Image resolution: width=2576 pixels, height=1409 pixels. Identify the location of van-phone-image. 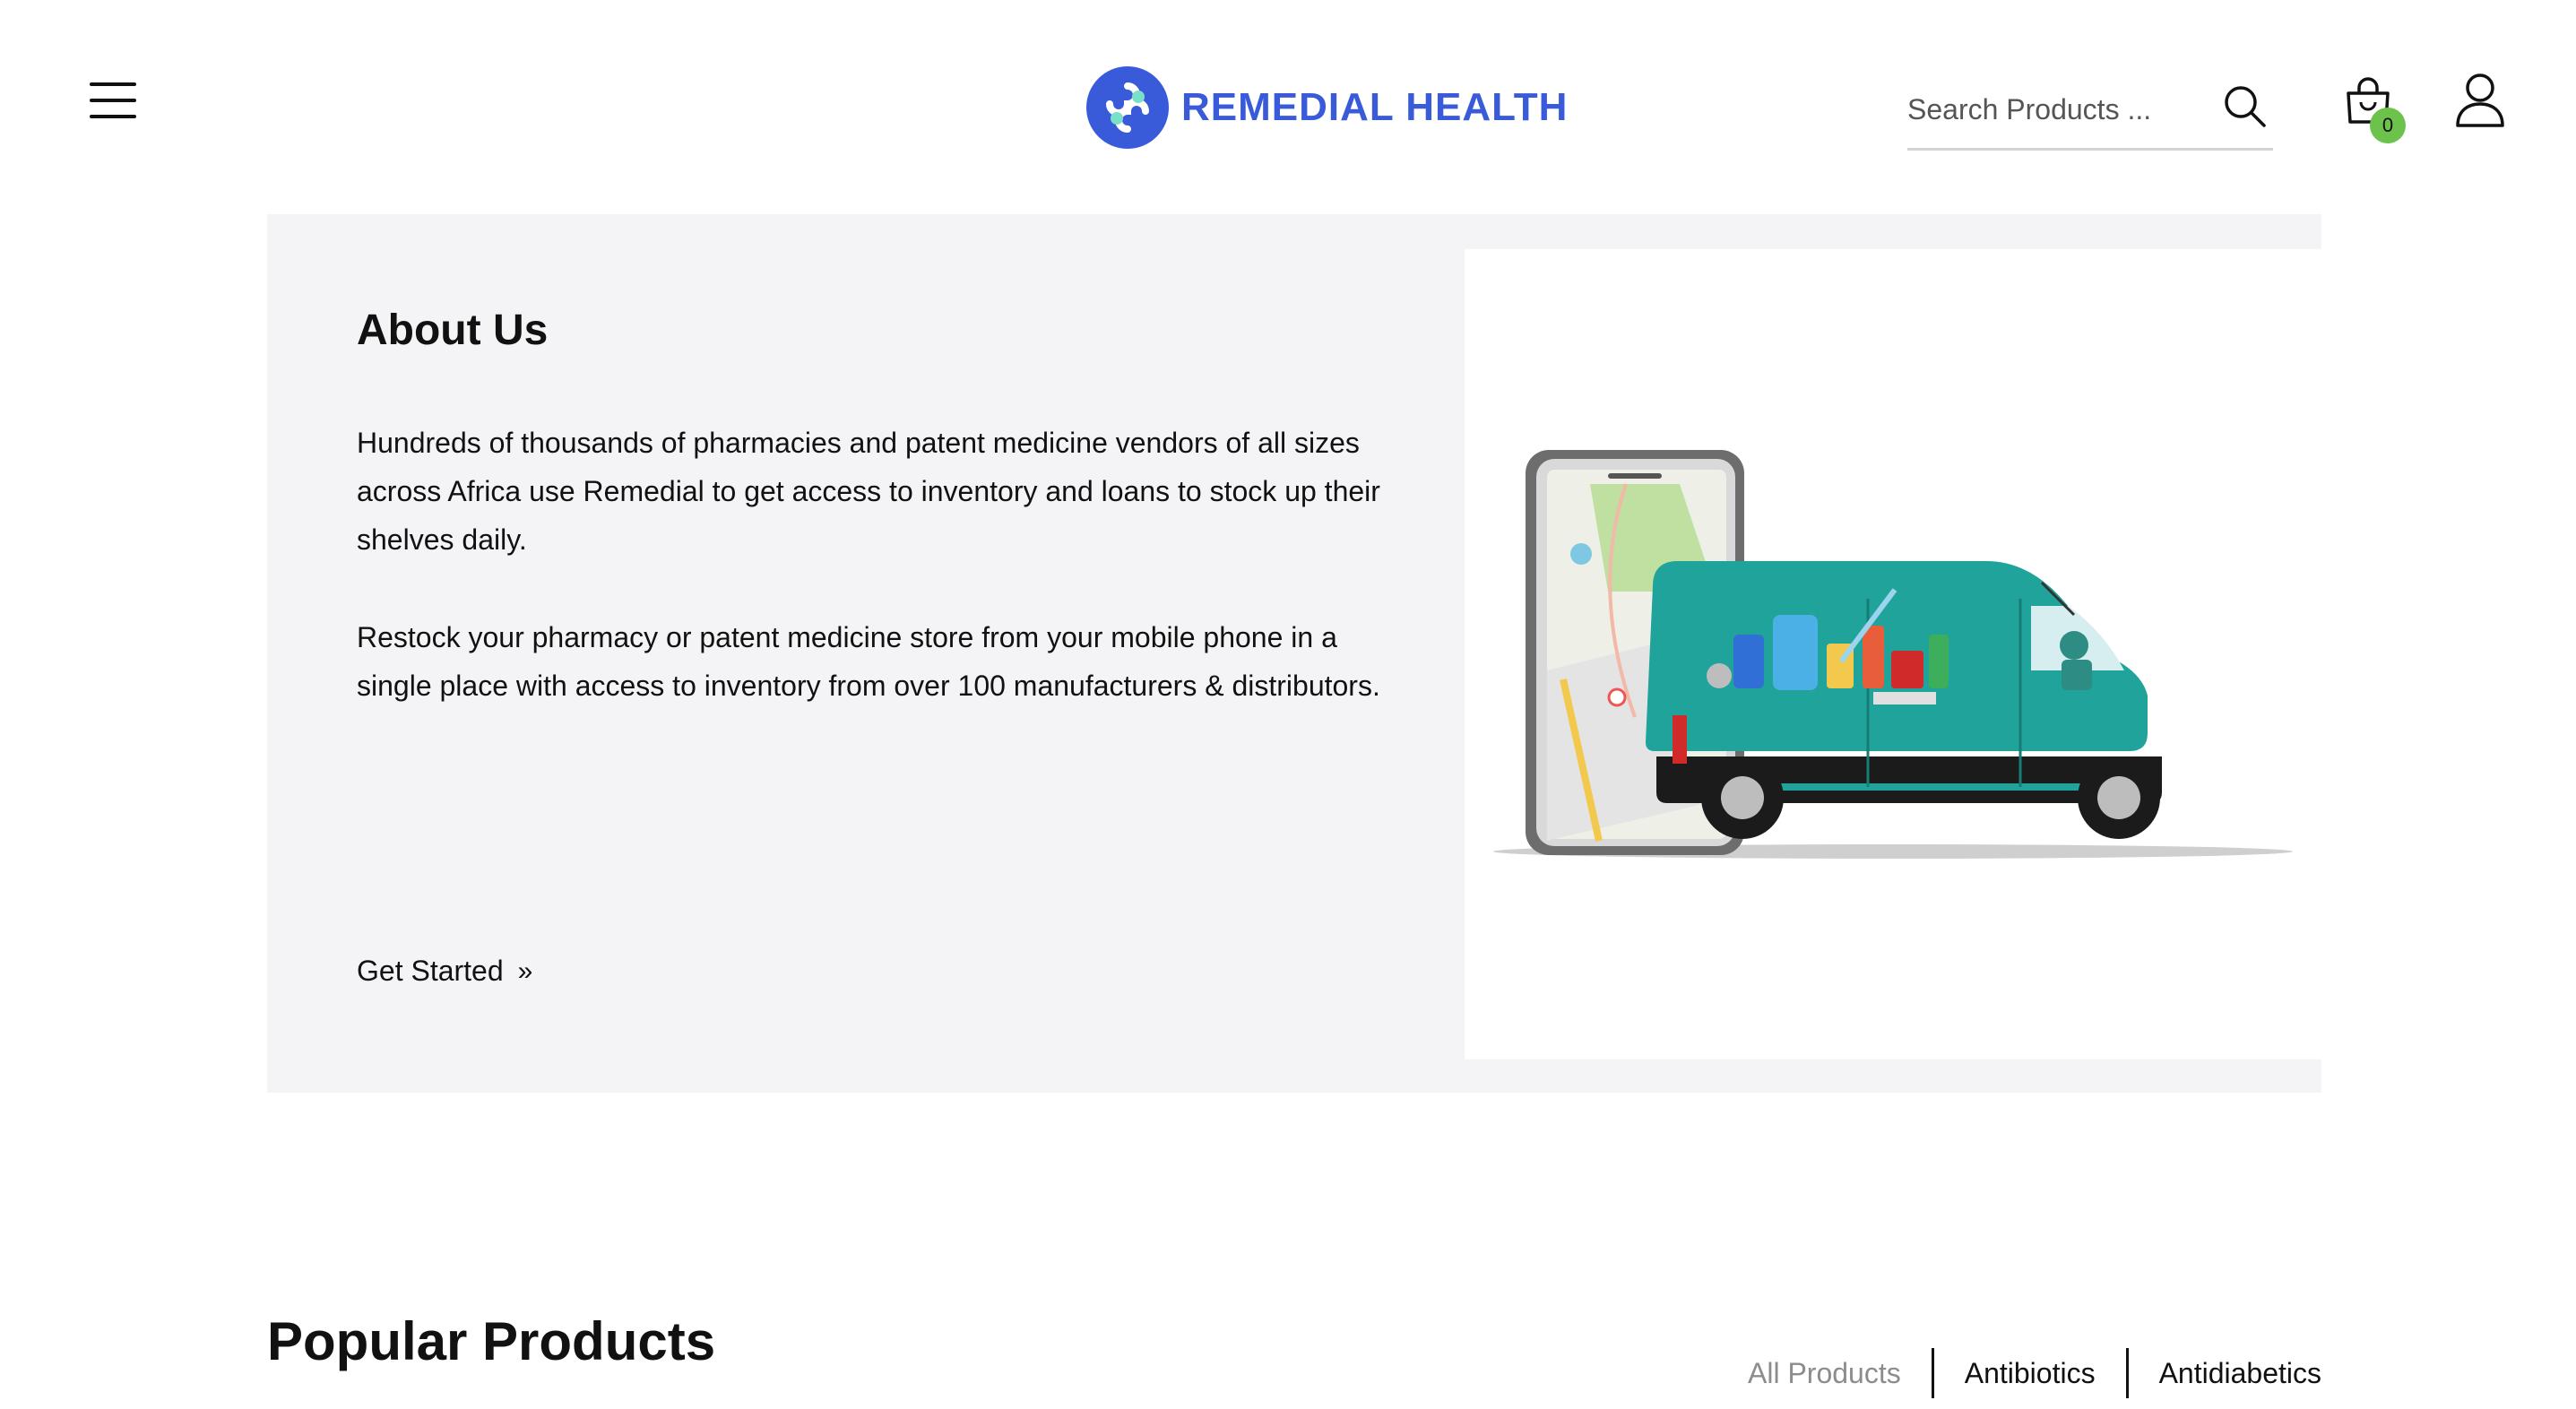
(1893, 654).